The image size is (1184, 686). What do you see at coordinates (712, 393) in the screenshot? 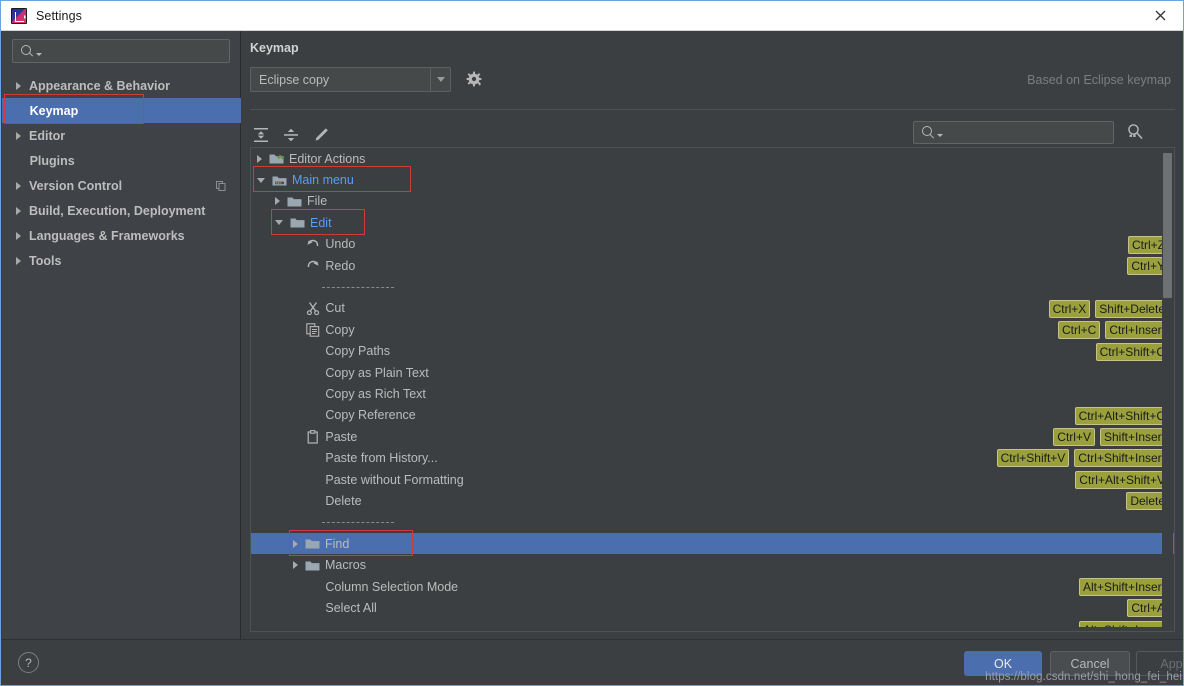
I see `tree-row: Copy as Rich Text` at bounding box center [712, 393].